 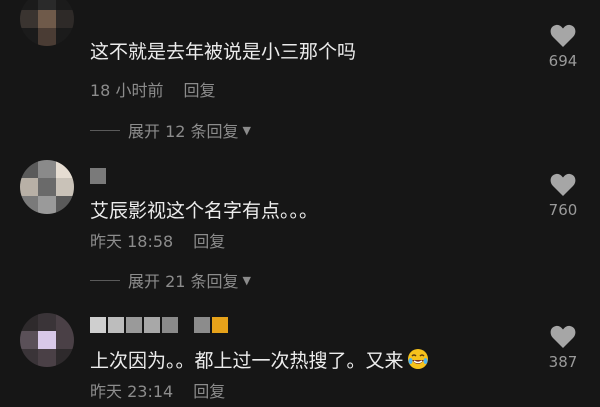 I want to click on like-button: 387, so click(x=563, y=348).